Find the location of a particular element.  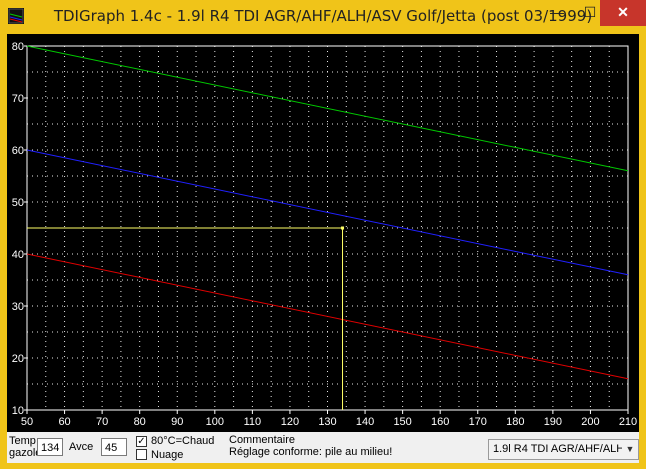

y-tick-label: 30 is located at coordinates (18, 307).